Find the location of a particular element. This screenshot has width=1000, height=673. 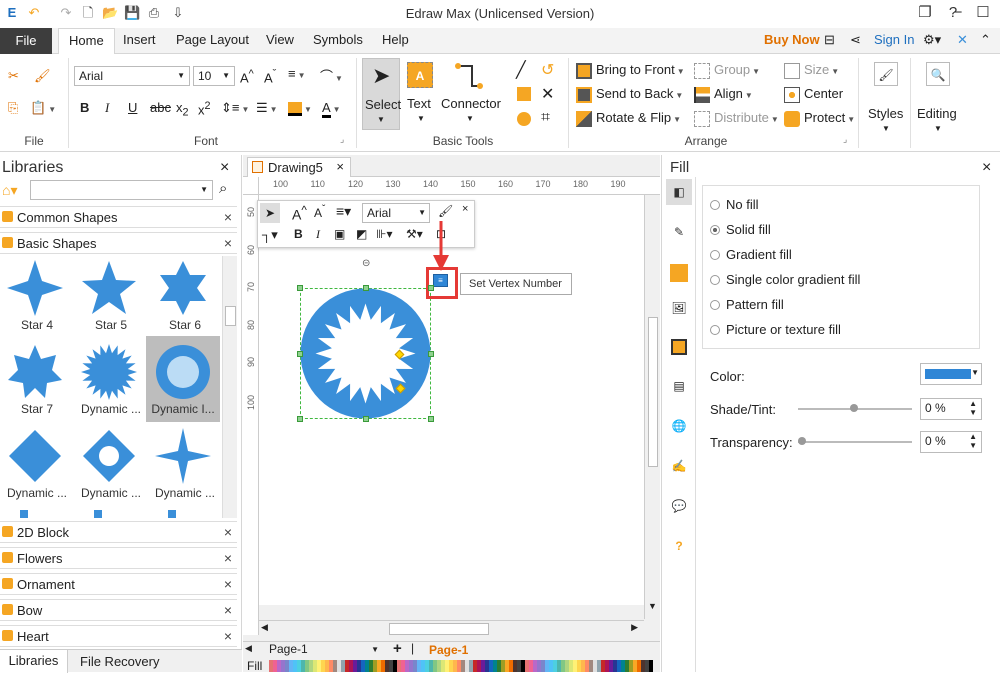

color-picker: ▼ is located at coordinates (951, 374).